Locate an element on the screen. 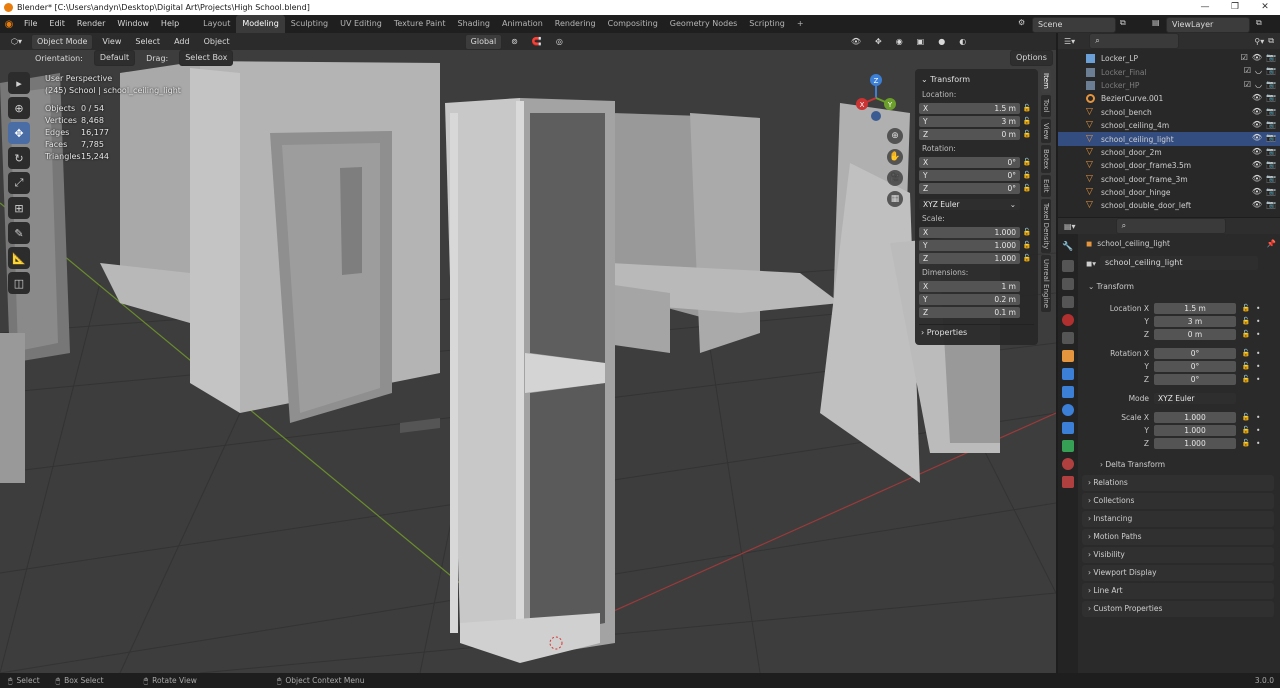  blender-menu-icon: ◉ is located at coordinates (9, 24).